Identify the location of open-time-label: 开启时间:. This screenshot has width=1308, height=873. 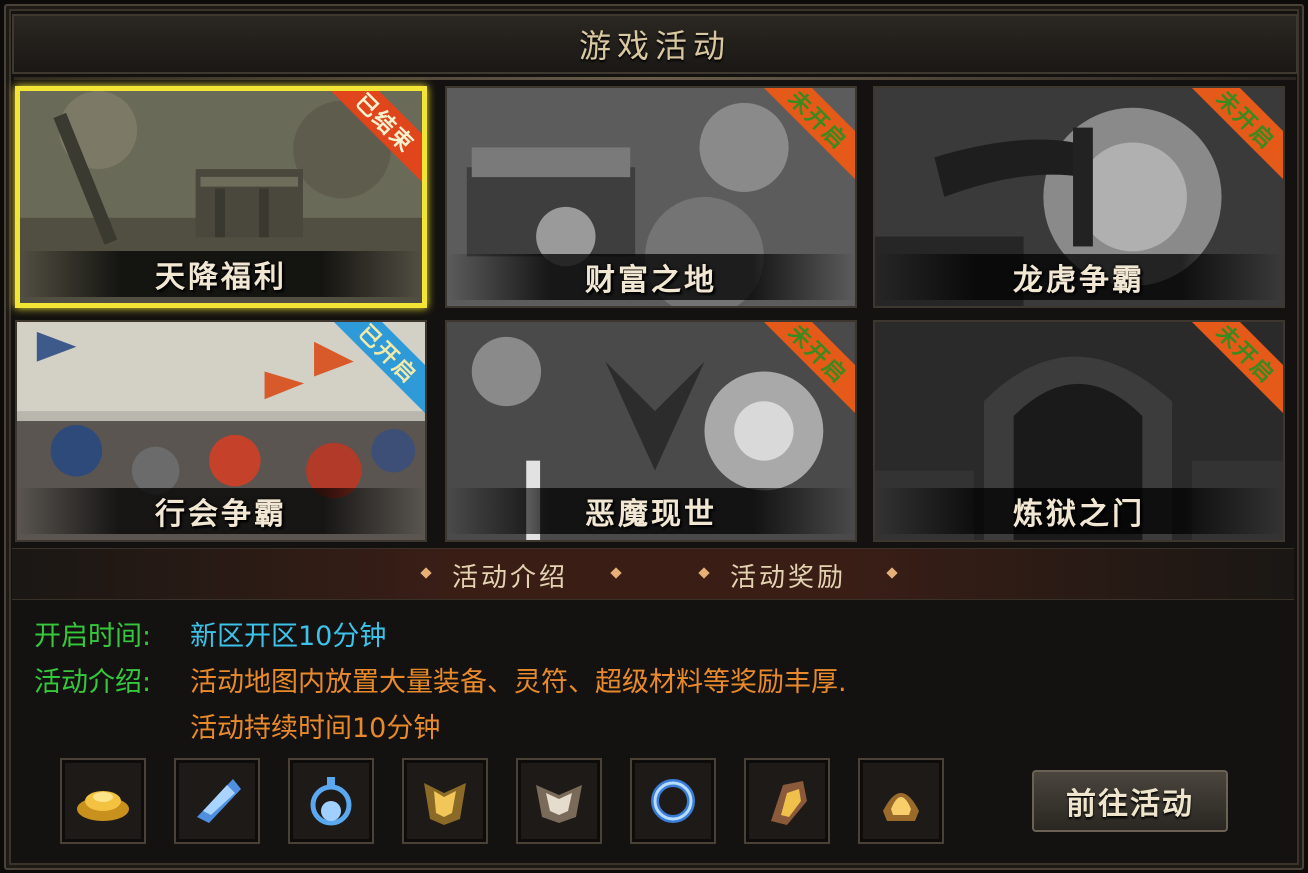
(93, 636).